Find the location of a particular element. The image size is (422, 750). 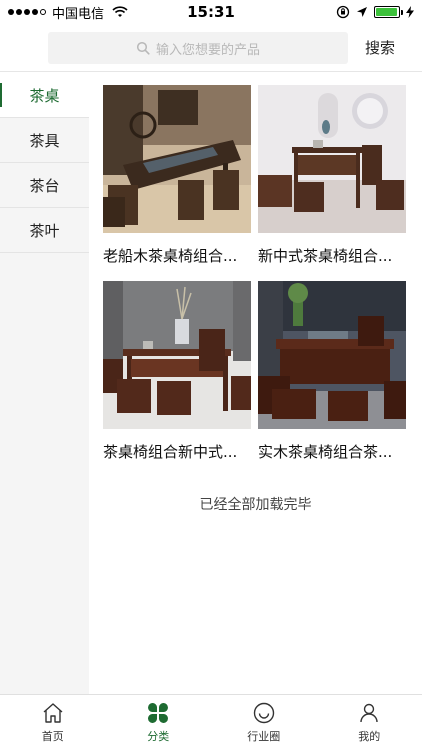

tab-label: 行业圈 is located at coordinates (264, 736).